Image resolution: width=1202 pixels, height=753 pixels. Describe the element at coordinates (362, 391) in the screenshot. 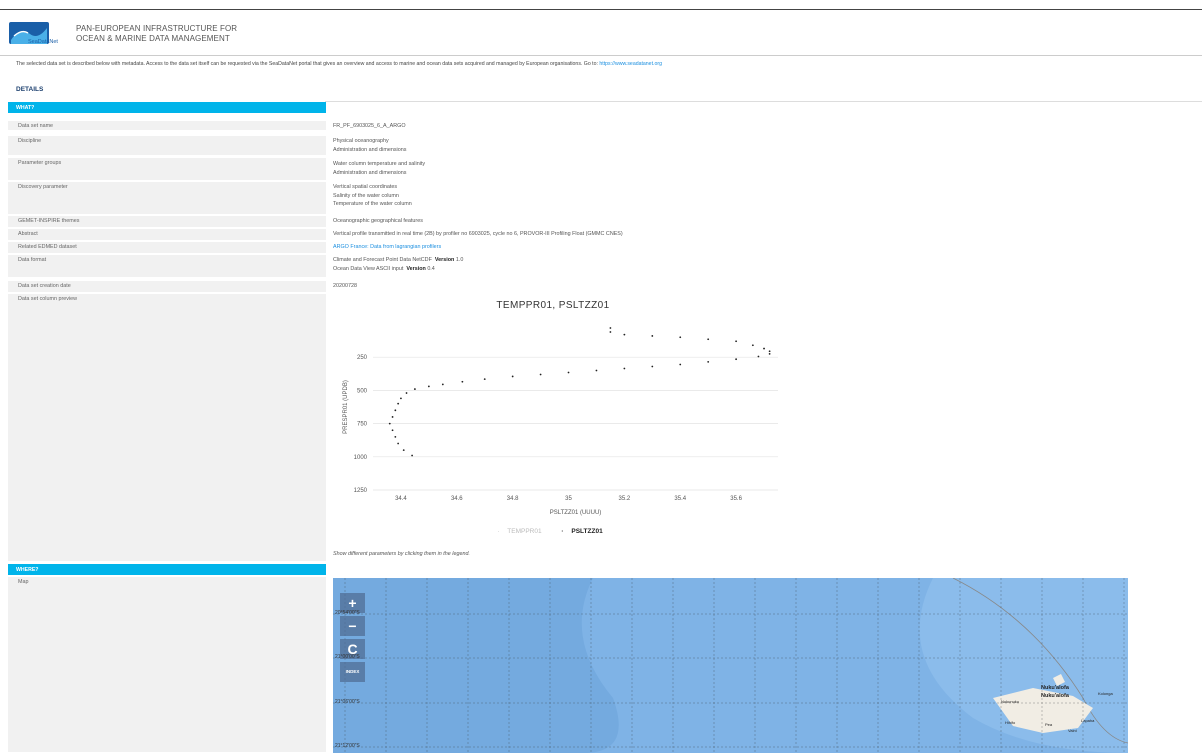

I see `y-tick-label: 500` at that location.